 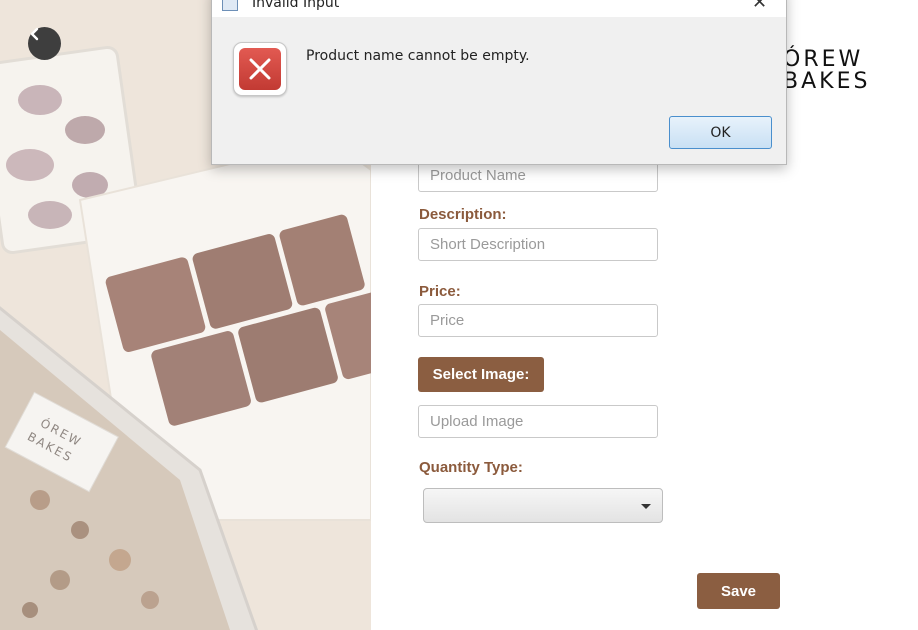 What do you see at coordinates (230, 5) in the screenshot?
I see `app-window-icon` at bounding box center [230, 5].